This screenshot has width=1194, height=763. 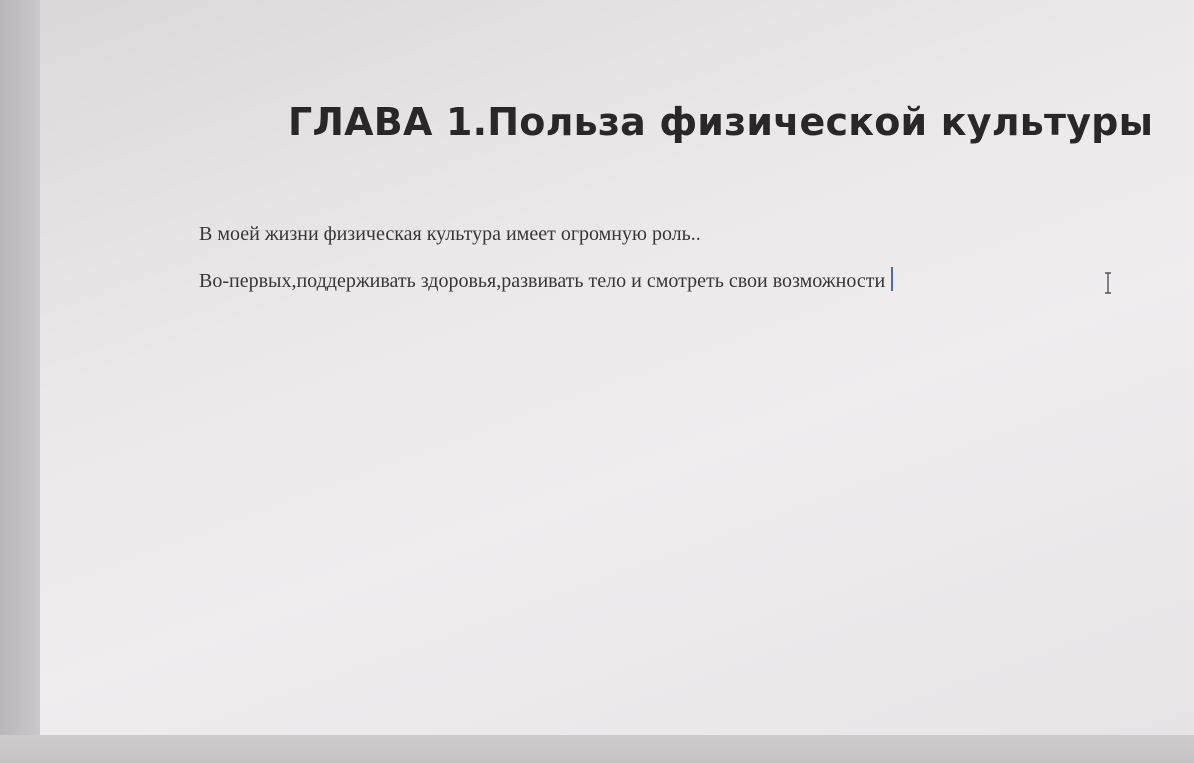 I want to click on left-margin-area, so click(x=20, y=381).